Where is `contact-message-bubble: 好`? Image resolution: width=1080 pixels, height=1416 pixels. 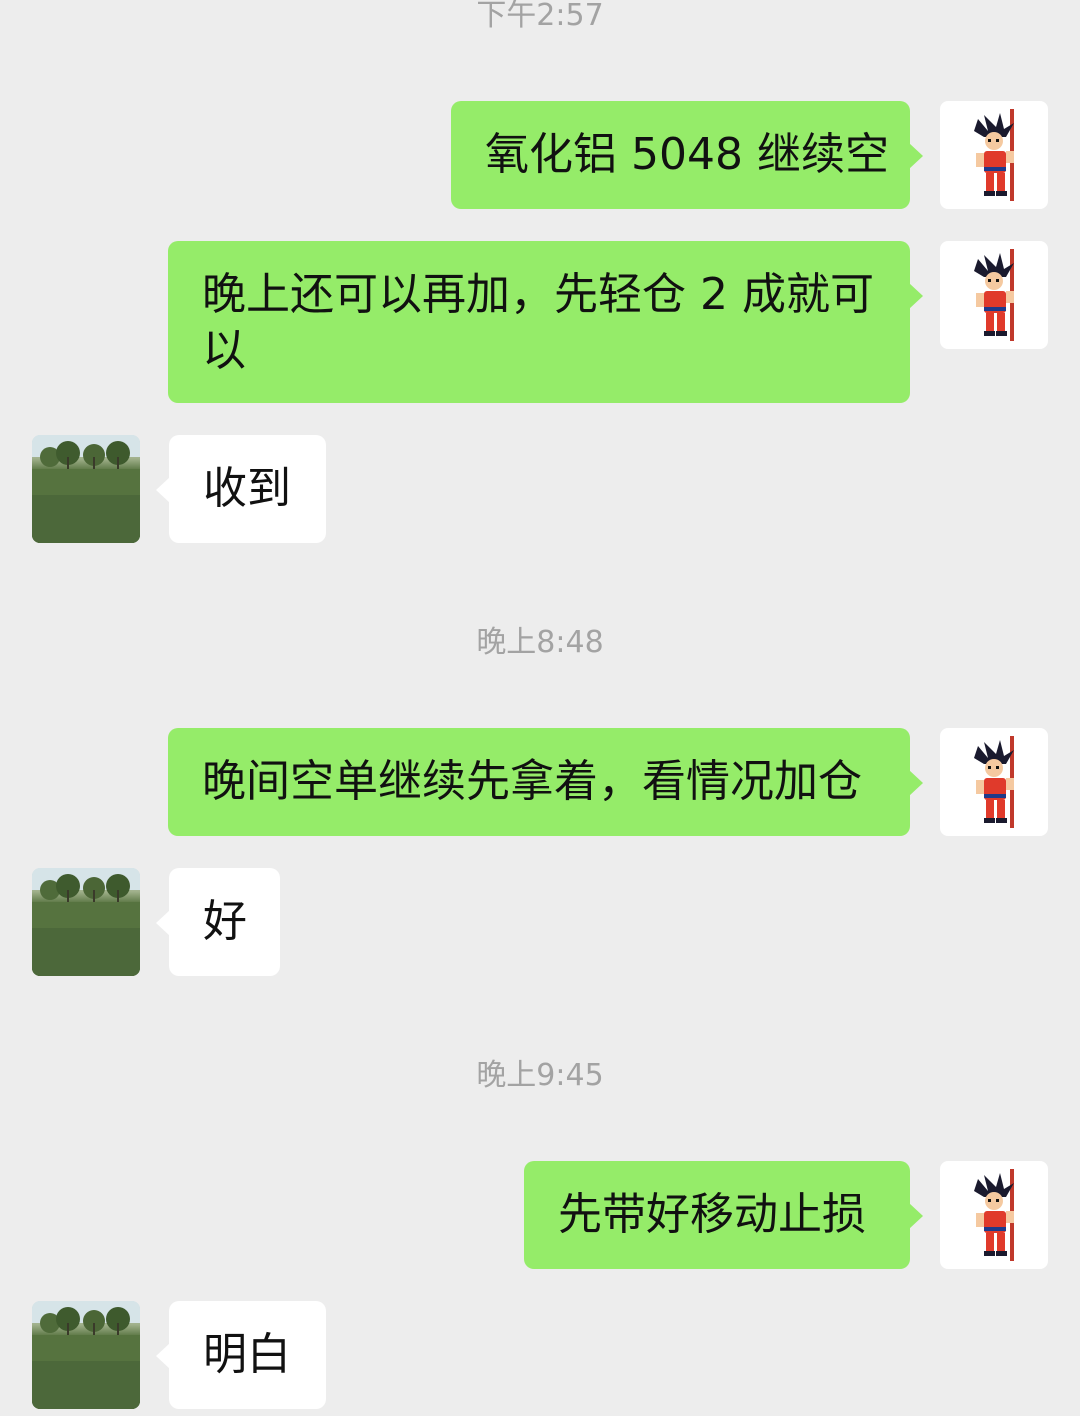 contact-message-bubble: 好 is located at coordinates (218, 922).